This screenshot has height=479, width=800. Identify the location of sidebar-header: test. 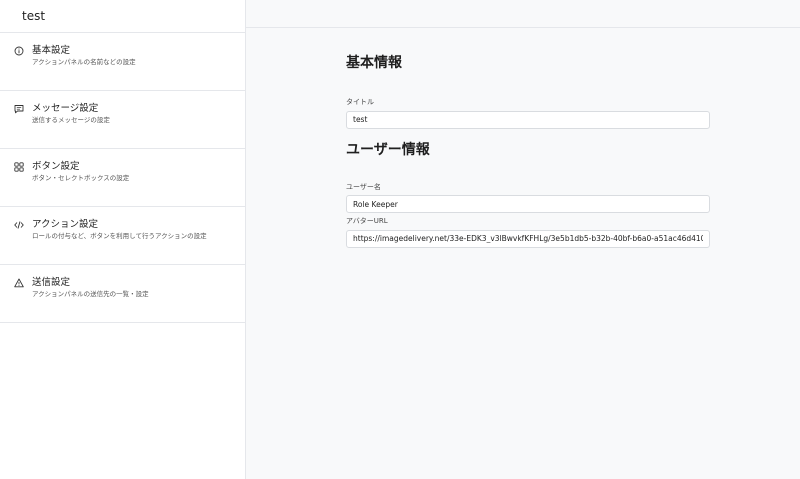
(122, 16).